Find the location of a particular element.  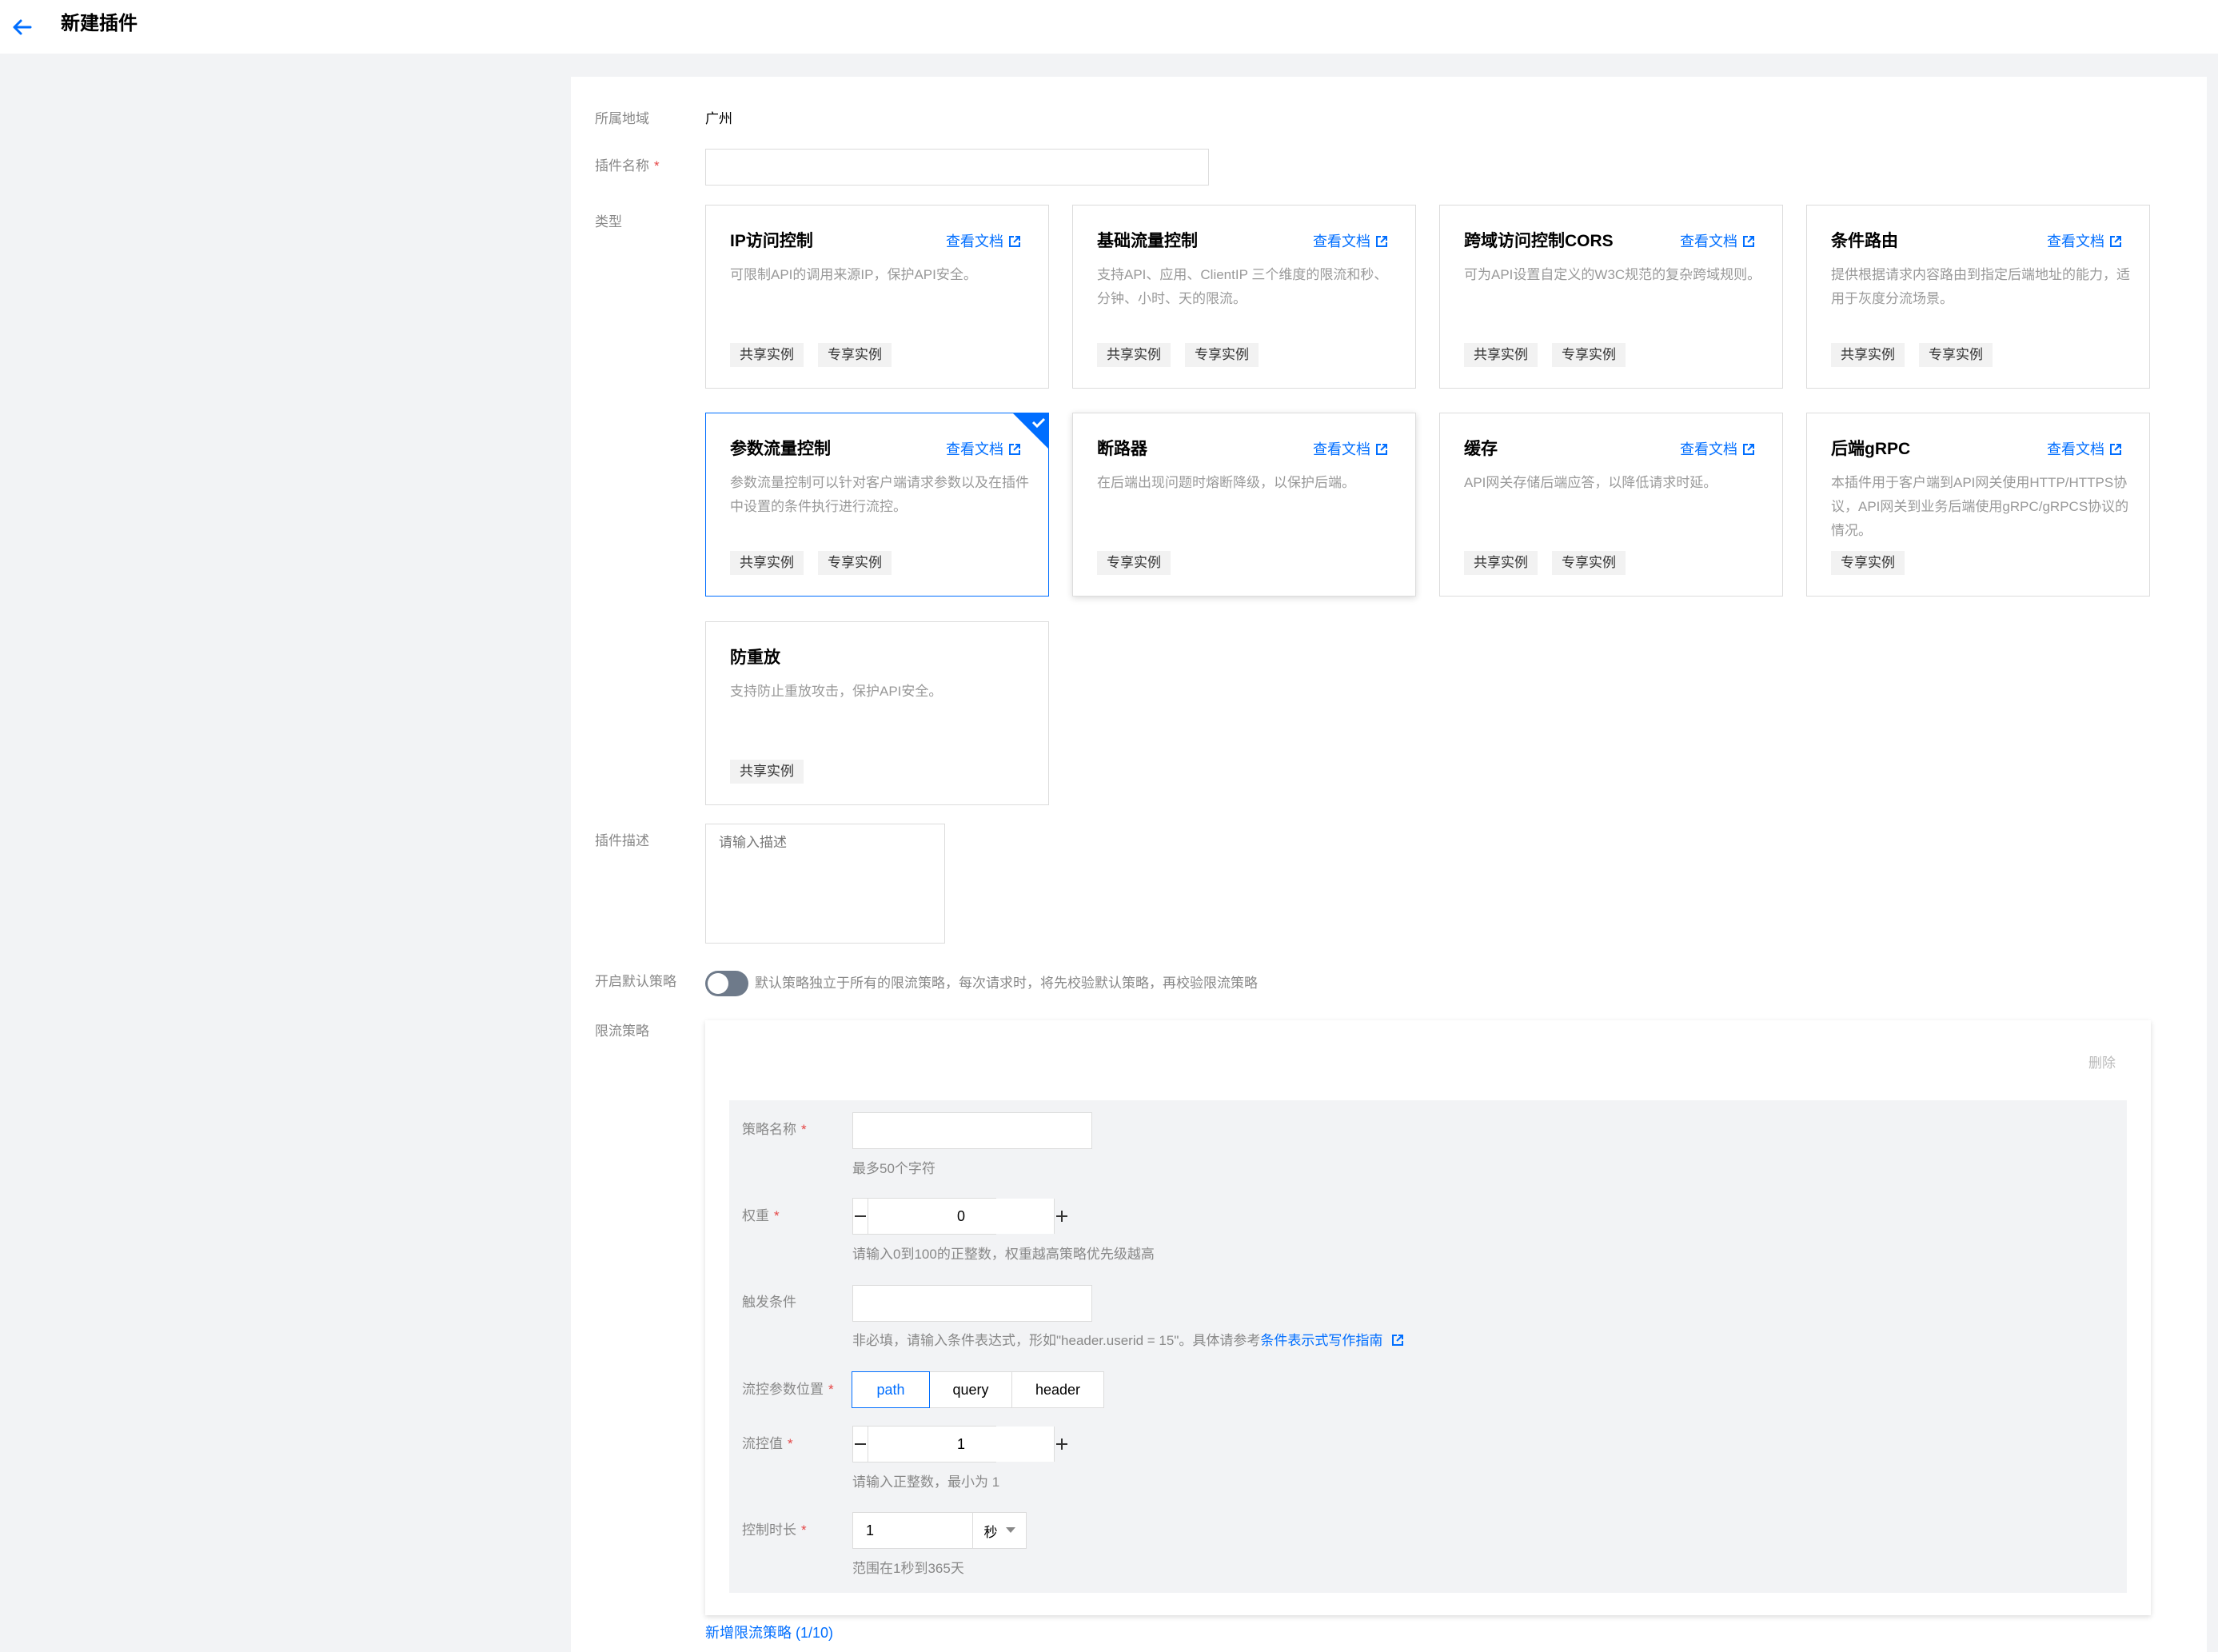

weight-label: 权重 * is located at coordinates (761, 1215).